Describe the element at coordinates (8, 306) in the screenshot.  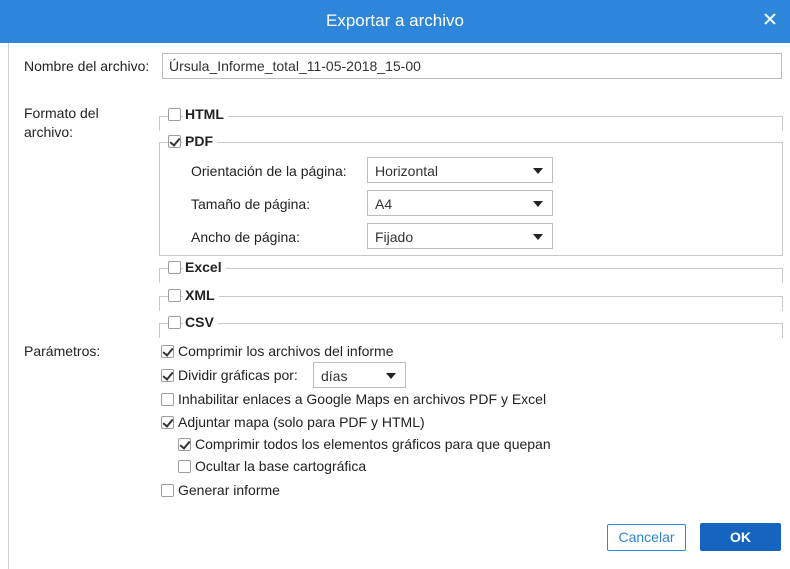
I see `dialog-left-border` at that location.